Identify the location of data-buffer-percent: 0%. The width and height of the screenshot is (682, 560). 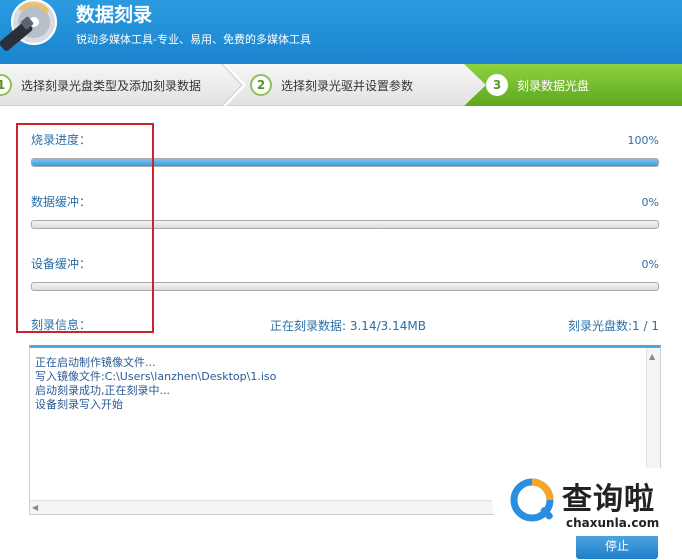
(650, 202).